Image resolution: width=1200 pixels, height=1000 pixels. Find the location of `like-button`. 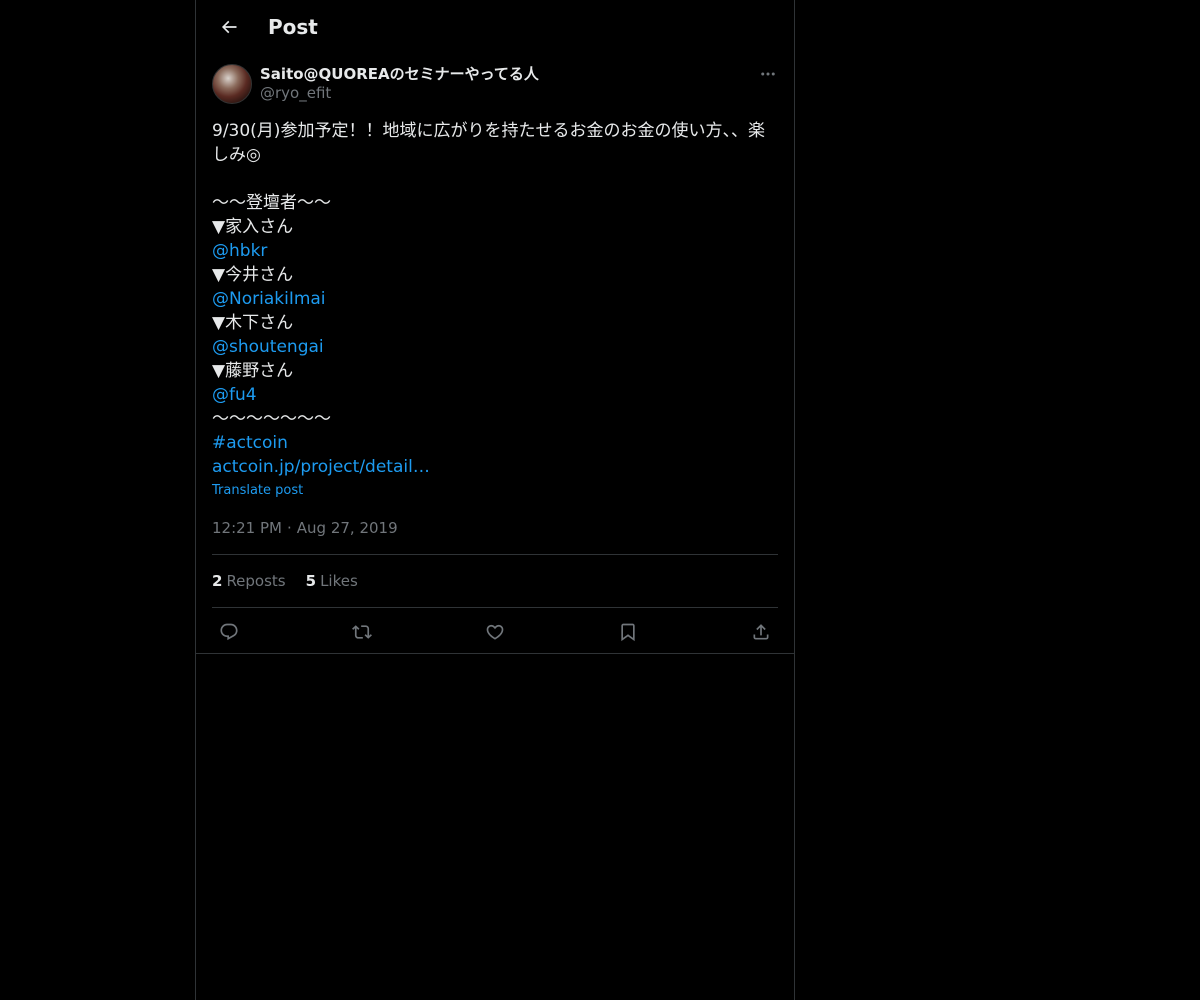

like-button is located at coordinates (495, 632).